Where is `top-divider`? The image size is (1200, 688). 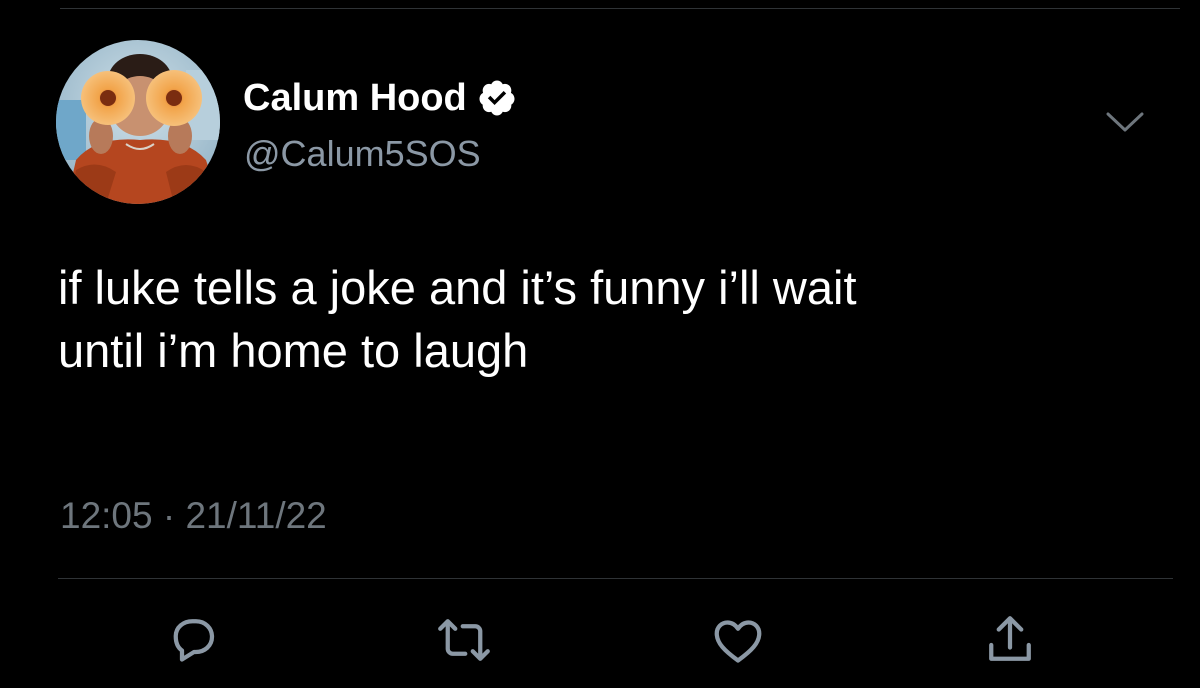 top-divider is located at coordinates (620, 8).